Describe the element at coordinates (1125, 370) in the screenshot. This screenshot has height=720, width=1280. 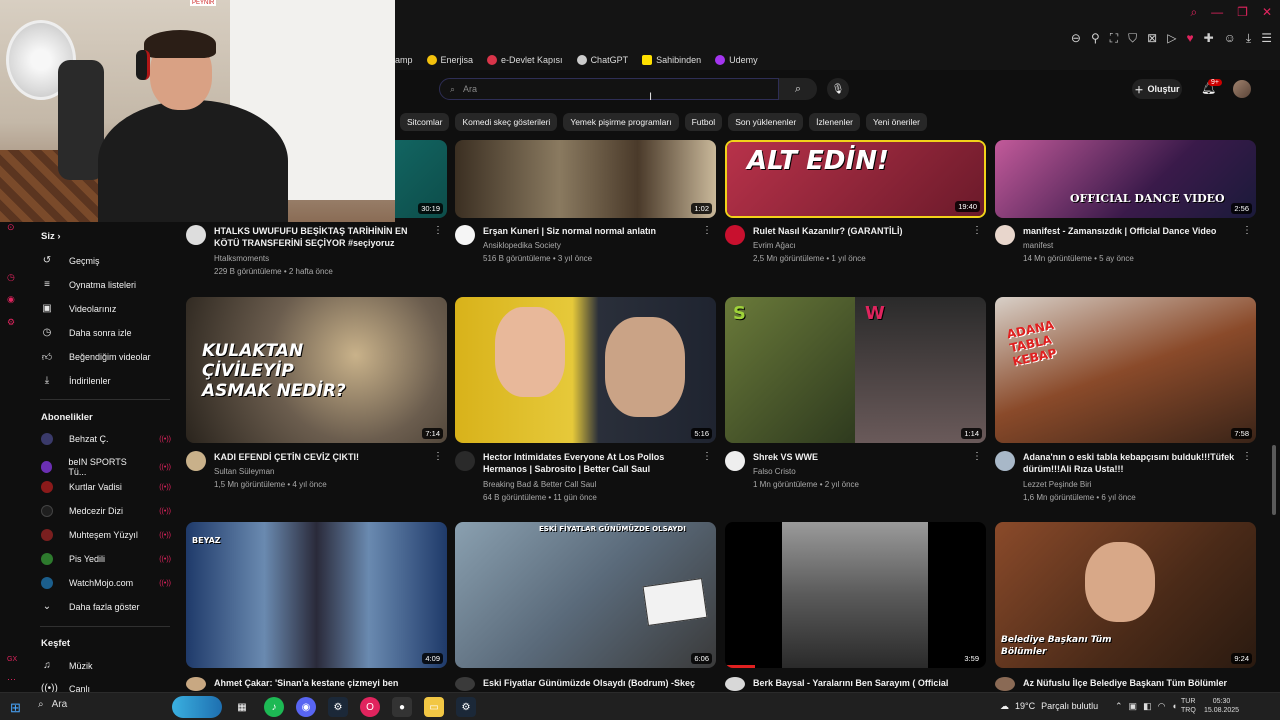
I see `video-thumbnail: ADANA TABLA KEBAP 7:58` at that location.